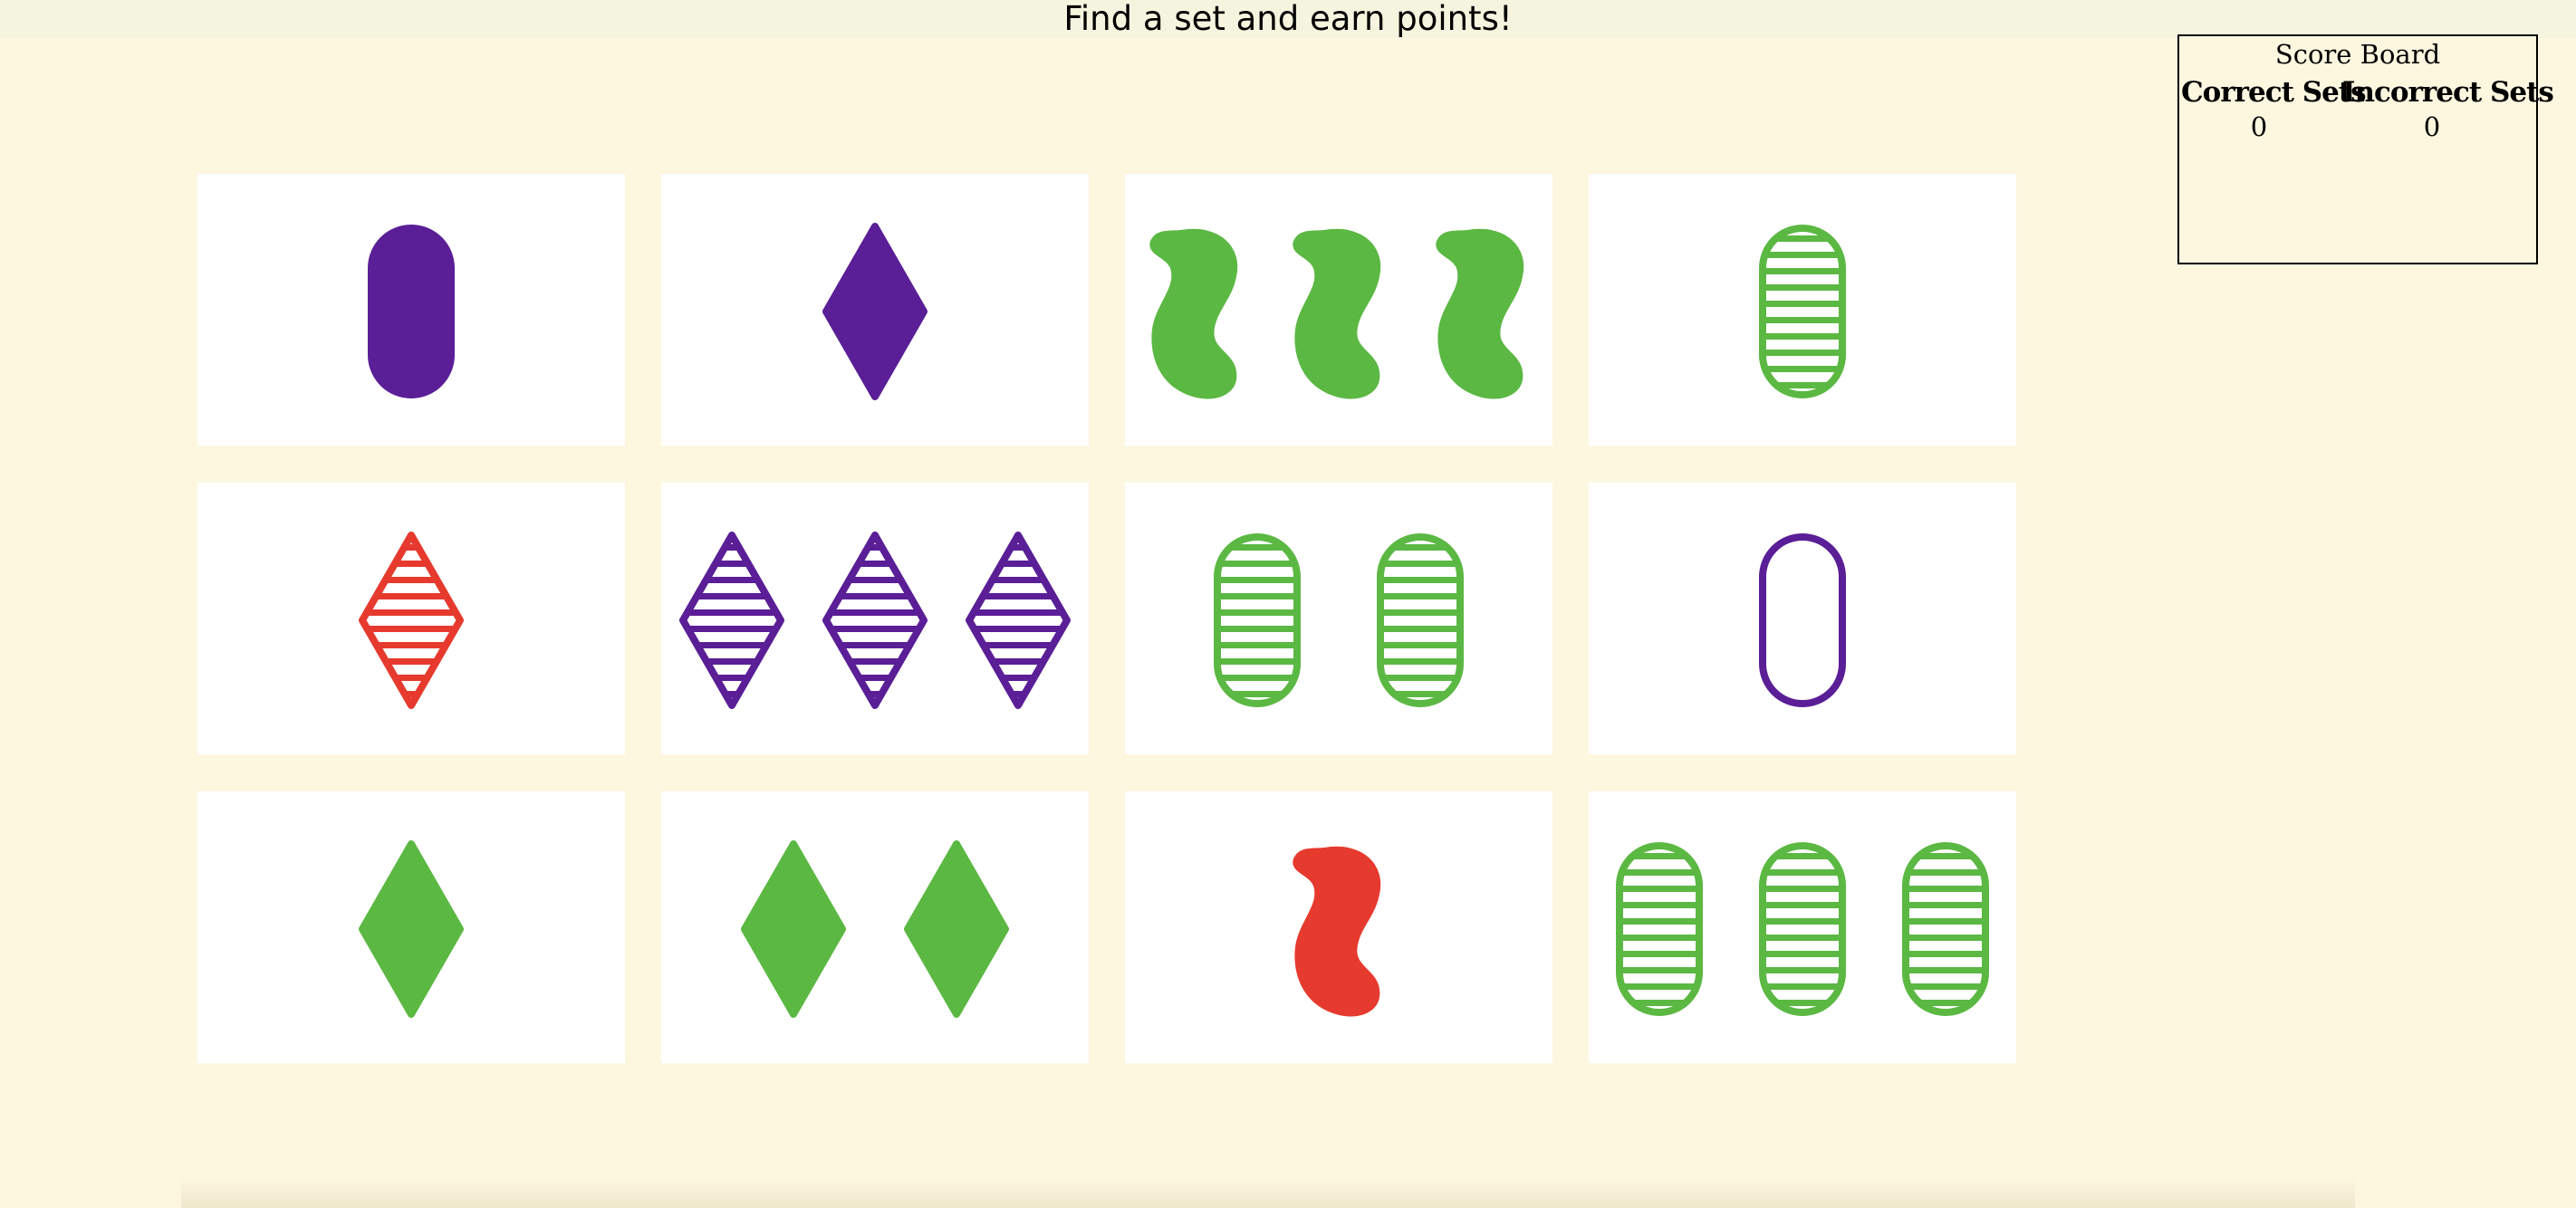 This screenshot has height=1208, width=2576. I want to click on card-1-purple-outline-oval, so click(1802, 618).